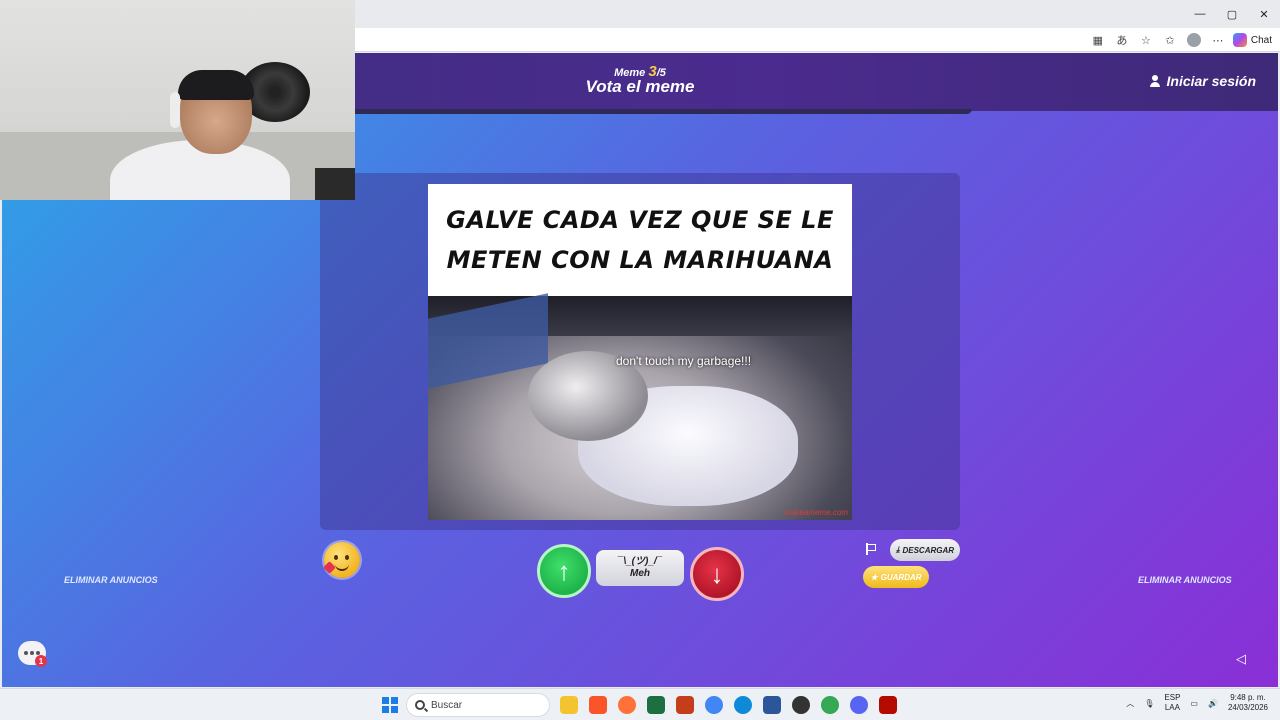 This screenshot has width=1280, height=720. What do you see at coordinates (1149, 703) in the screenshot?
I see `microphone-icon: 🎙` at bounding box center [1149, 703].